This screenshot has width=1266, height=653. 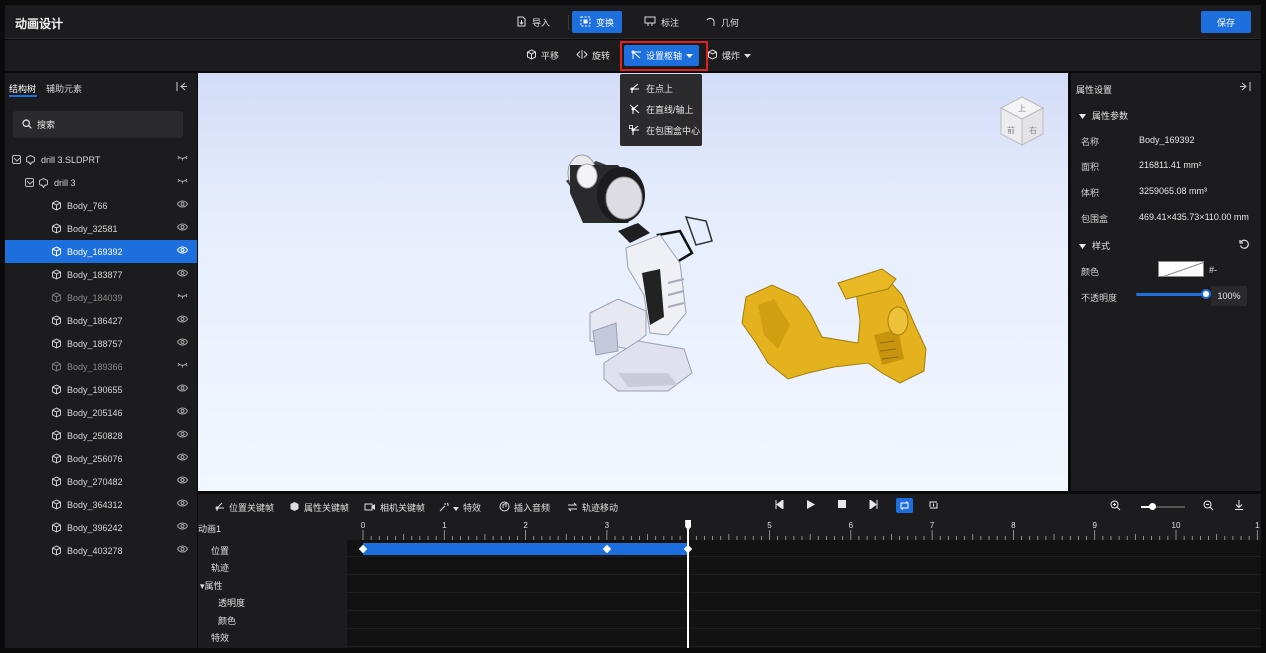 What do you see at coordinates (1226, 22) in the screenshot?
I see `save-button: 保存` at bounding box center [1226, 22].